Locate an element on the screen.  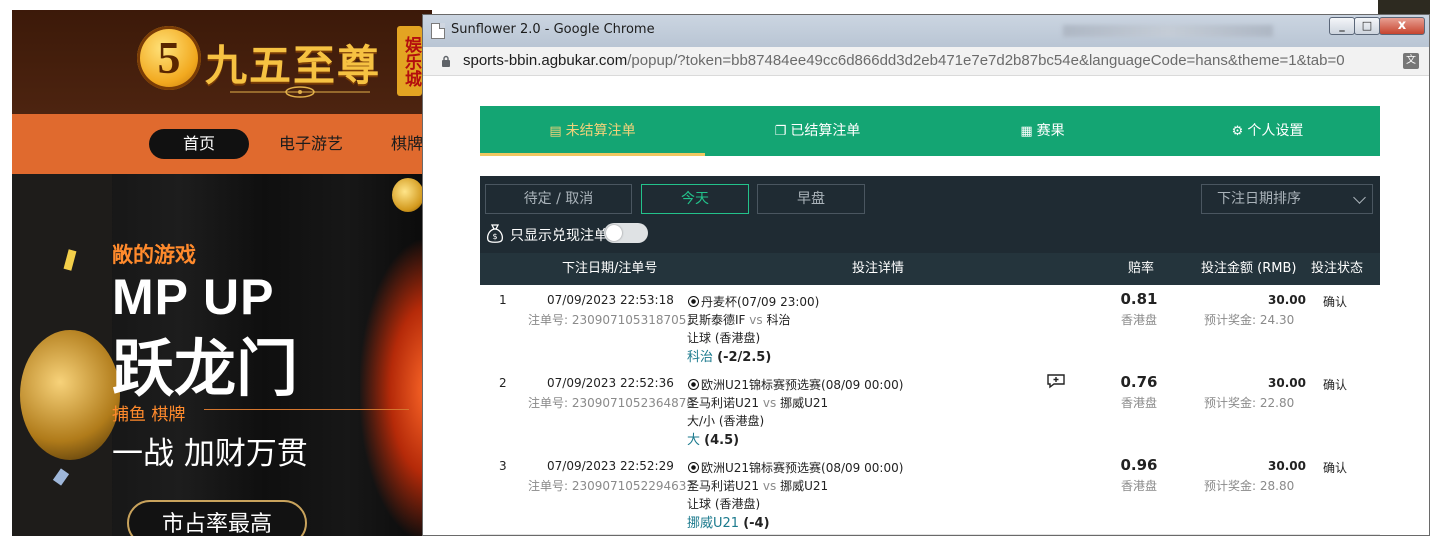
tab-label: 已结算注单 is located at coordinates (825, 131).